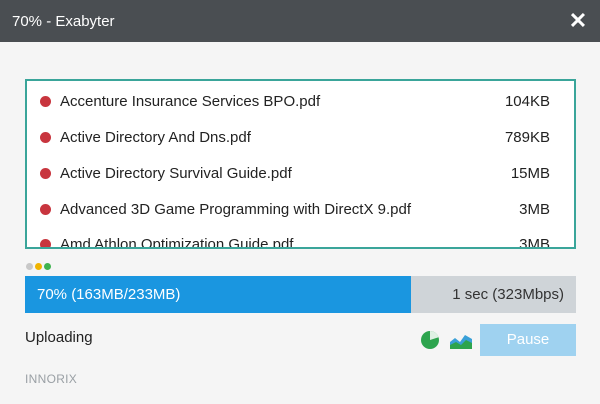 The image size is (600, 404). Describe the element at coordinates (177, 242) in the screenshot. I see `file-name: Amd Athlon Optimization Guide.pdf` at that location.